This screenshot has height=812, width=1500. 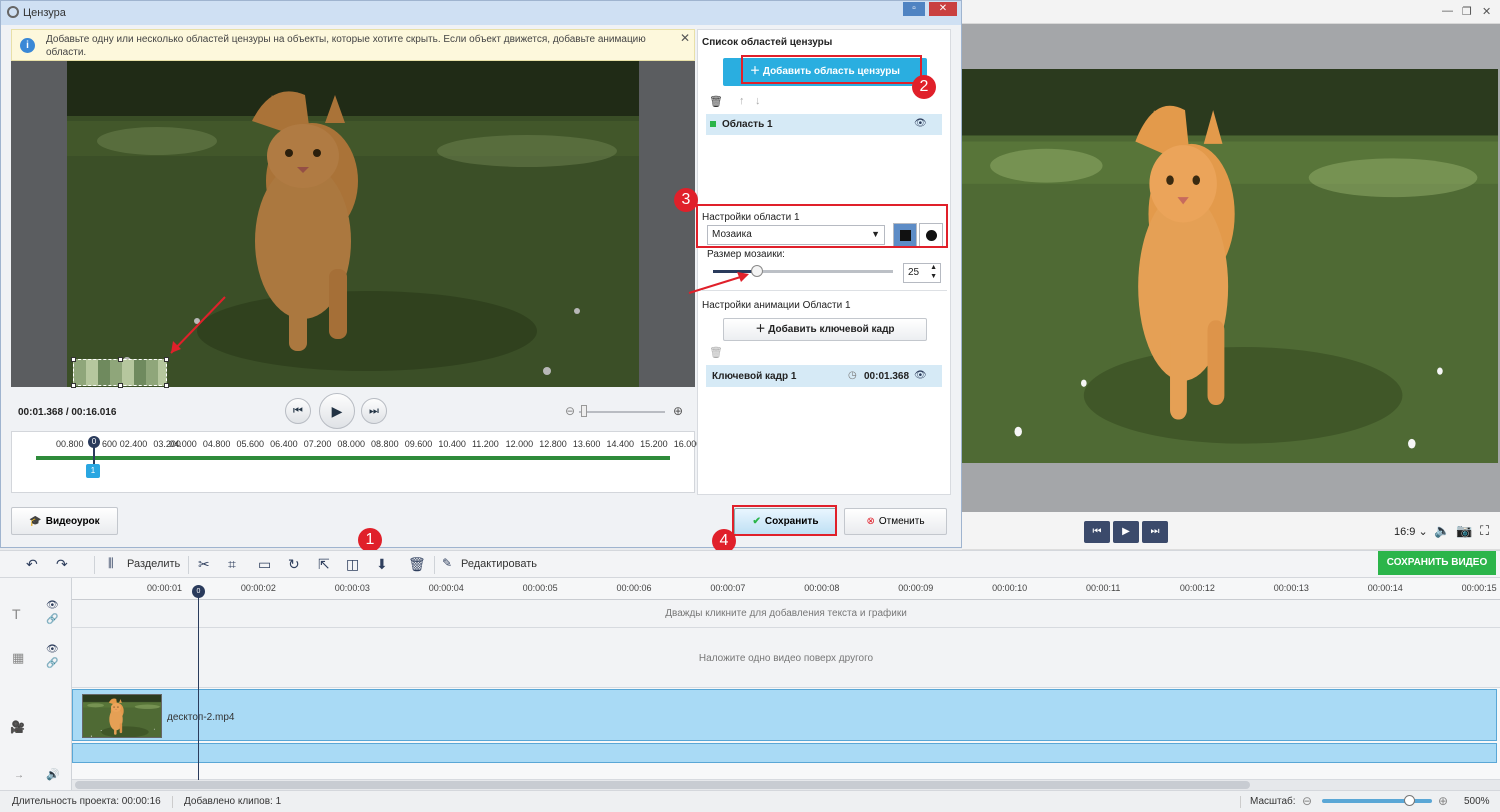 I want to click on prev-frame-button: ⏮, so click(x=1097, y=532).